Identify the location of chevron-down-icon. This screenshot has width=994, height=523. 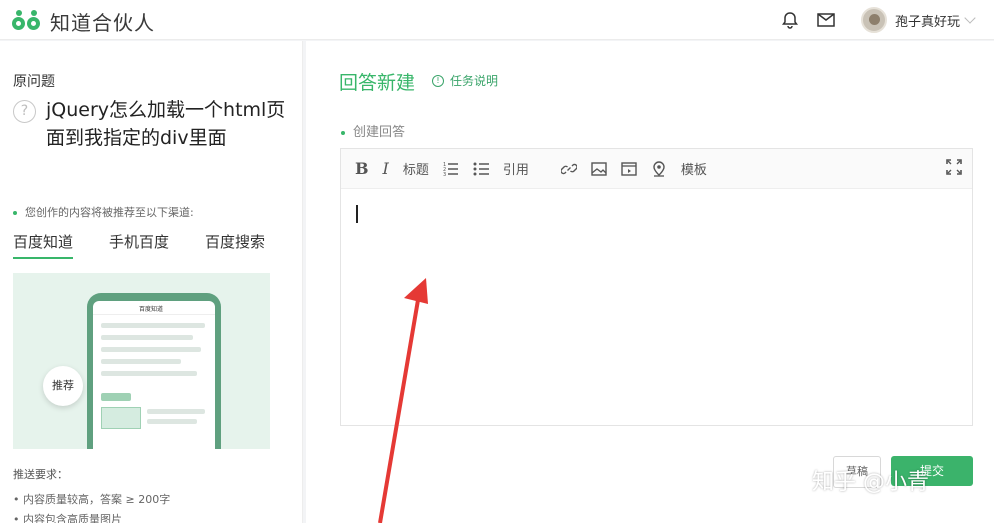
(970, 18).